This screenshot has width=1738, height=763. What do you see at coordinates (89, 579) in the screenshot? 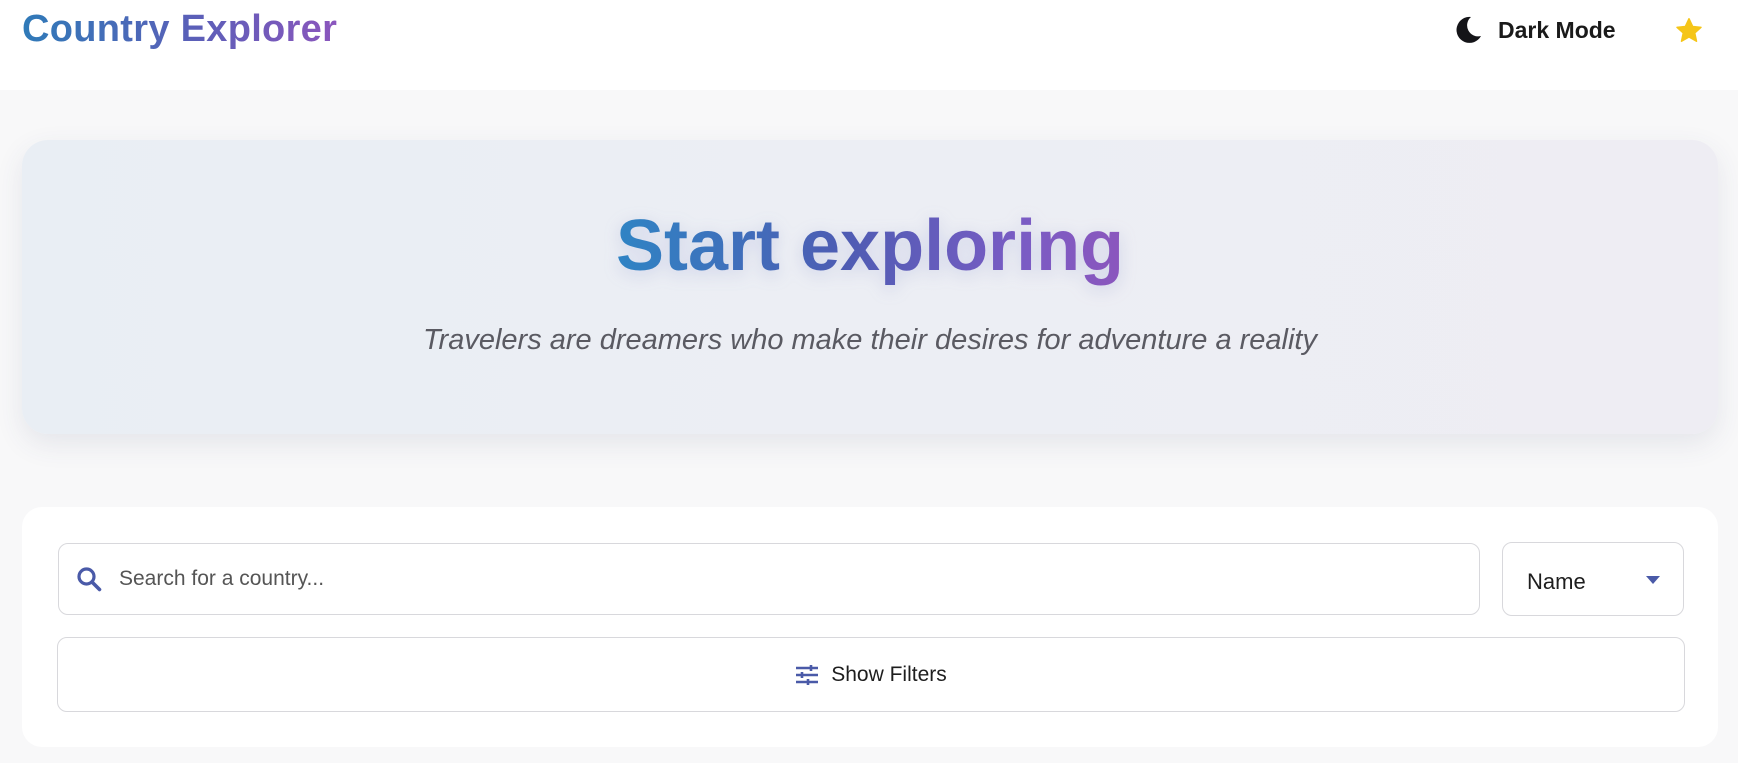
I see `search-icon` at bounding box center [89, 579].